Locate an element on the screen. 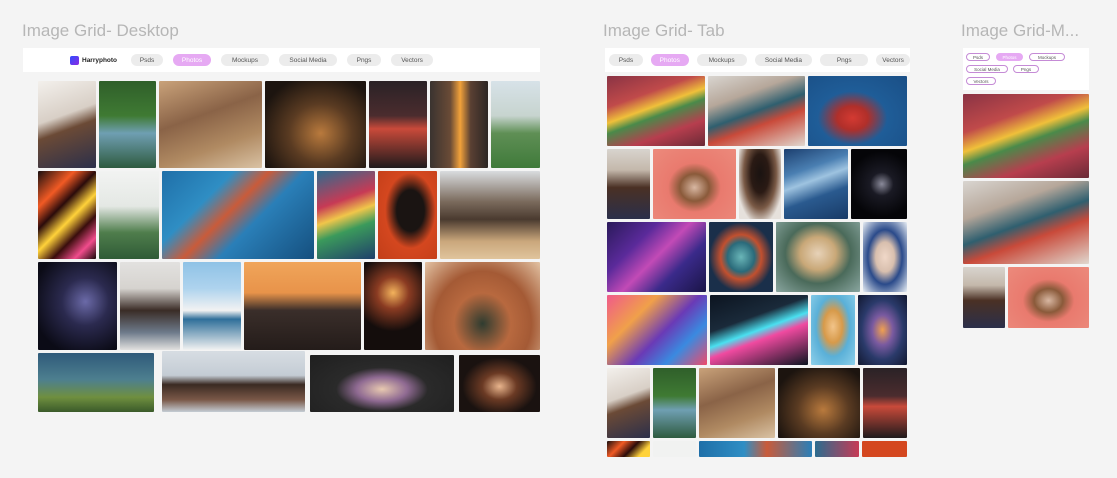 The image size is (1117, 478). mobile-image-grid is located at coordinates (1026, 211).